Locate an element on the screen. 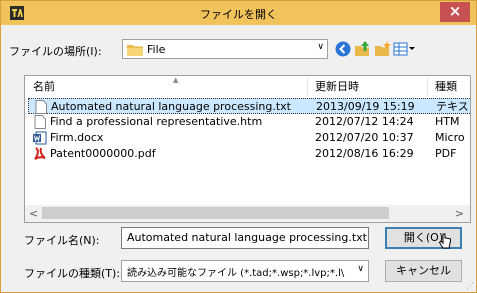  cancel-button: キャンセル is located at coordinates (423, 271).